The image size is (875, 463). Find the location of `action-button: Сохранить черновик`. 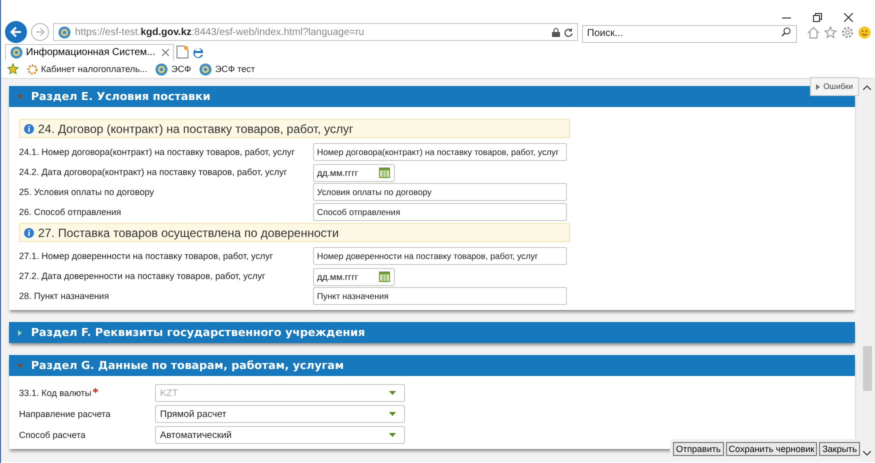

action-button: Сохранить черновик is located at coordinates (772, 449).